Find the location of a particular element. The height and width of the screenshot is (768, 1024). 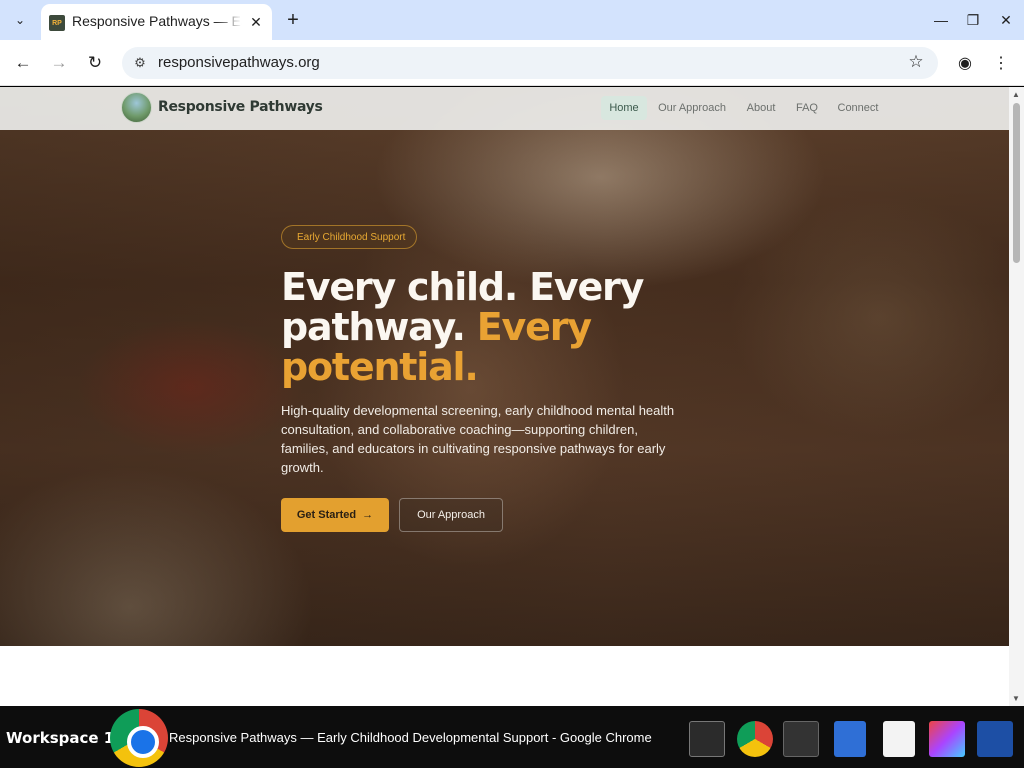

get-started-button: Get Started → is located at coordinates (335, 515).